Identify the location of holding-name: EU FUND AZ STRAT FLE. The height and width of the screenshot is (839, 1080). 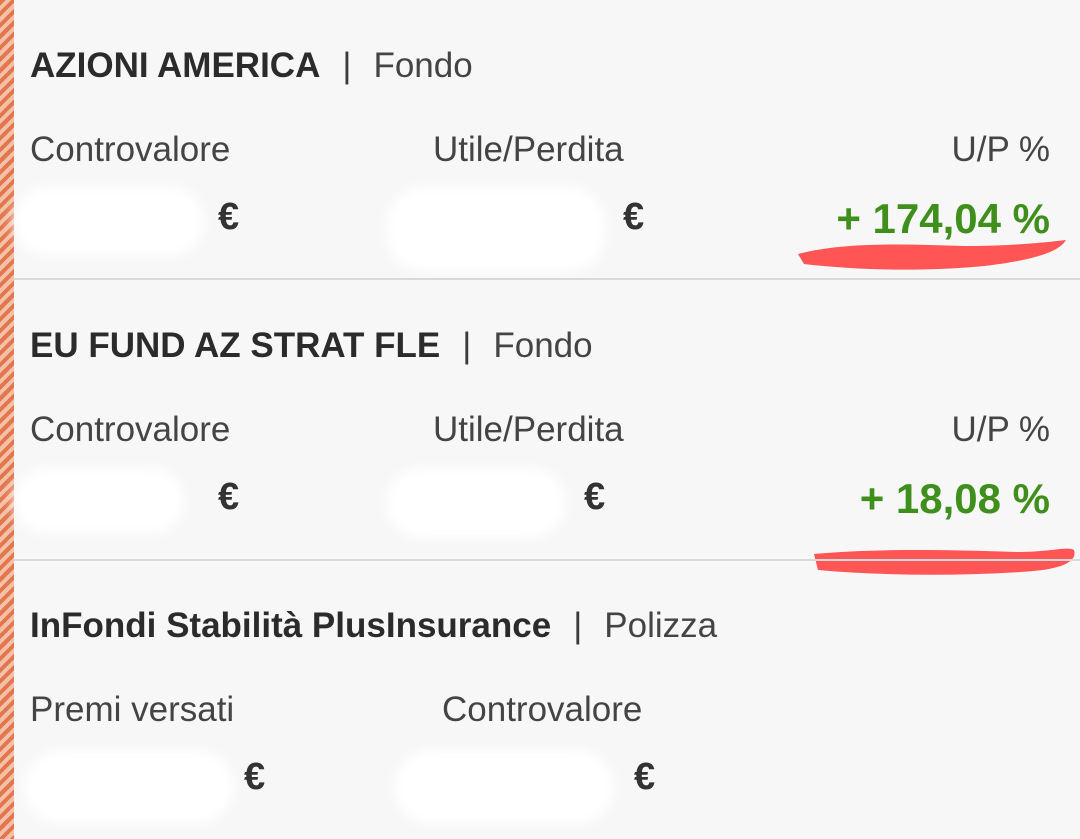
(235, 345).